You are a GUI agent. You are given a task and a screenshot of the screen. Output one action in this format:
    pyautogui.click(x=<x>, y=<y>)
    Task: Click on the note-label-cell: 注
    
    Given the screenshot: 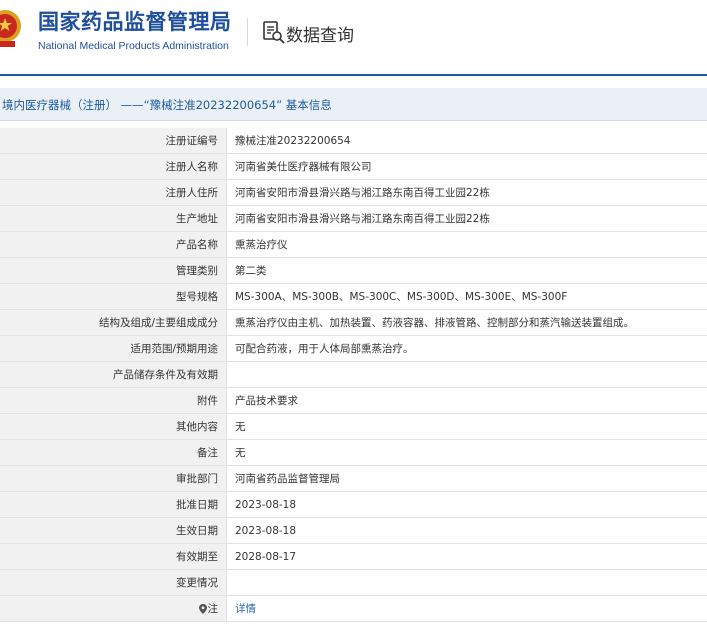 What is the action you would take?
    pyautogui.click(x=113, y=608)
    